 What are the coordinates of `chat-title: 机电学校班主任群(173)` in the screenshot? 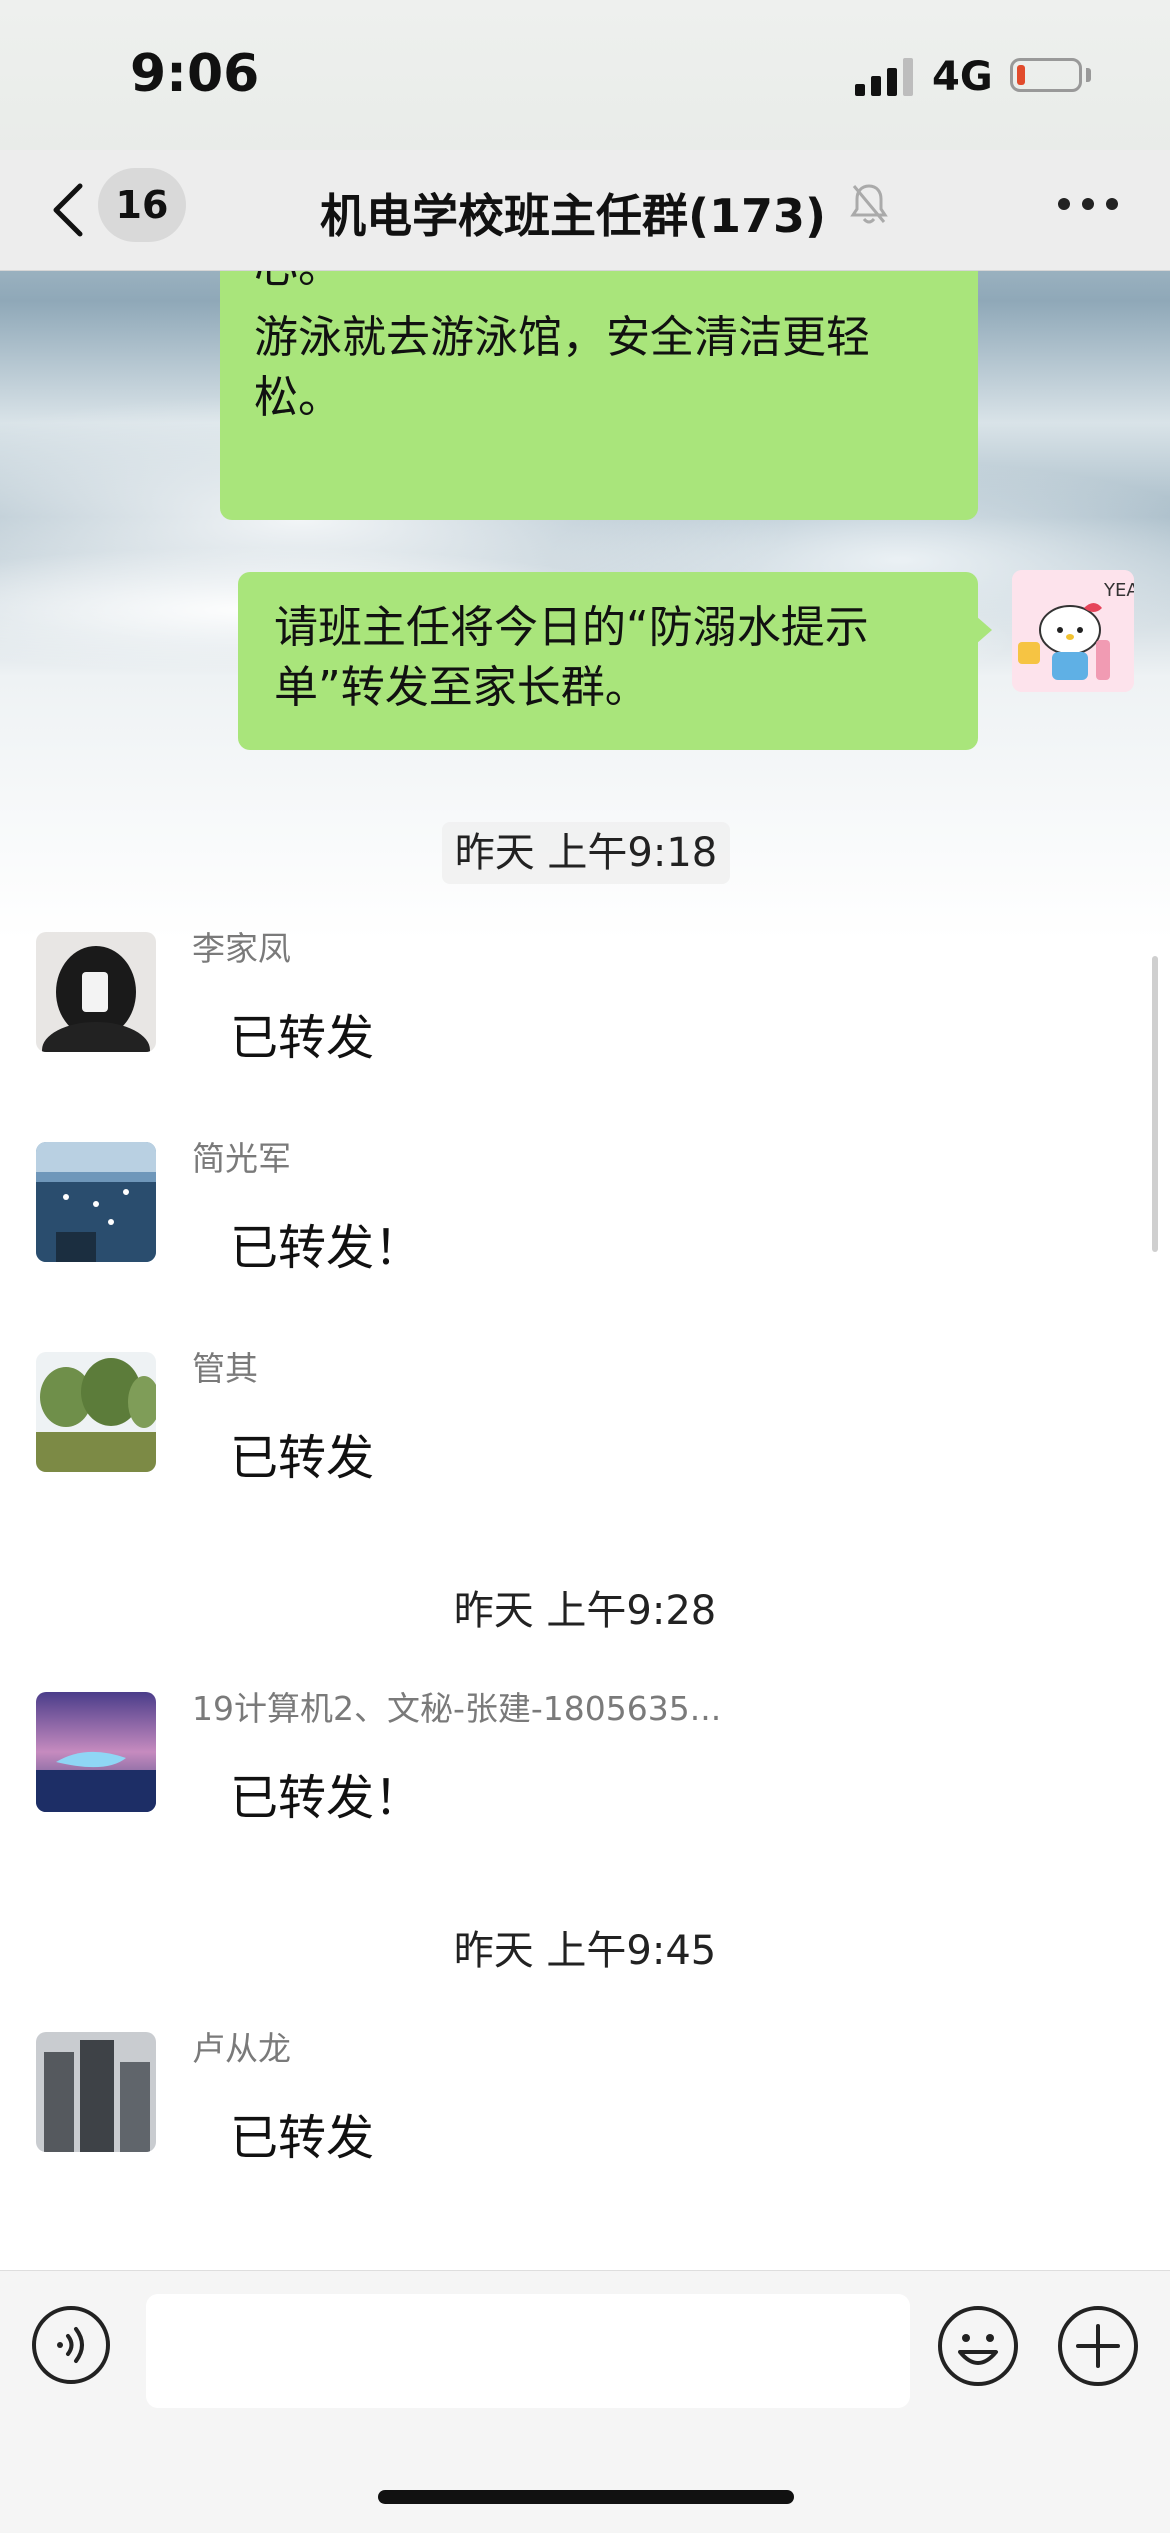 It's located at (573, 213).